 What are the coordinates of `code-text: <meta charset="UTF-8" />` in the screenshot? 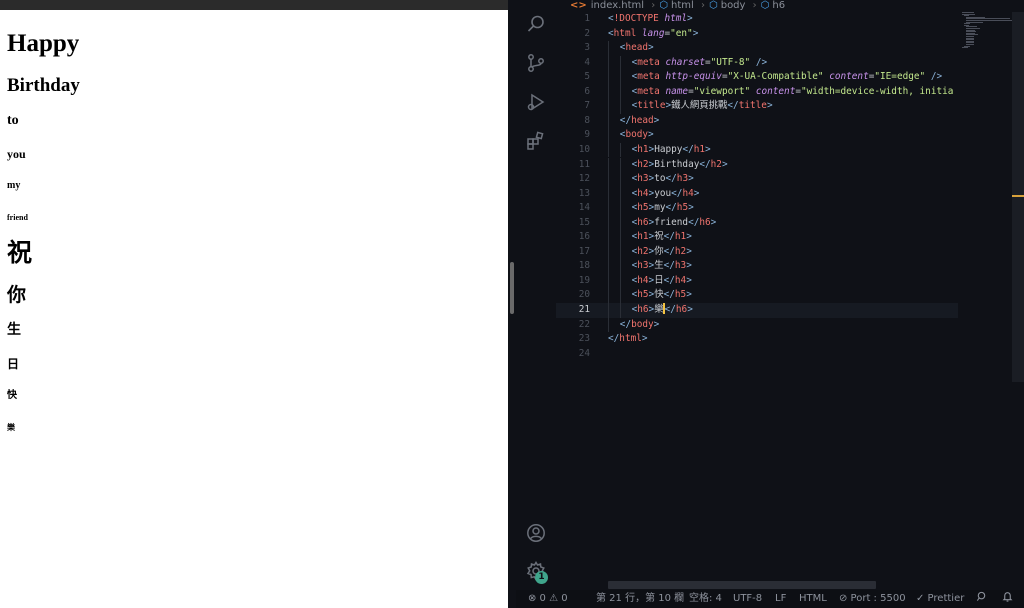 It's located at (700, 63).